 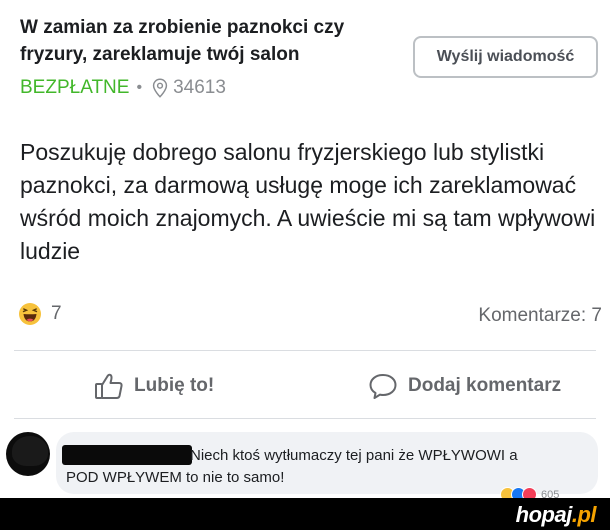 What do you see at coordinates (305, 350) in the screenshot?
I see `actions-top-divider` at bounding box center [305, 350].